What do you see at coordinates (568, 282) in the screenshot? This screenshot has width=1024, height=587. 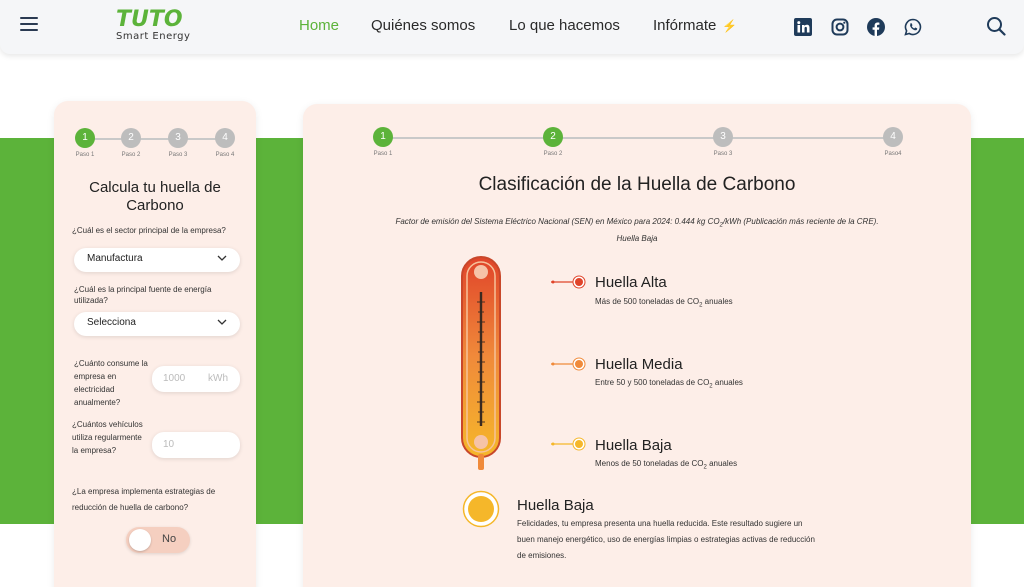 I see `high-level-marker` at bounding box center [568, 282].